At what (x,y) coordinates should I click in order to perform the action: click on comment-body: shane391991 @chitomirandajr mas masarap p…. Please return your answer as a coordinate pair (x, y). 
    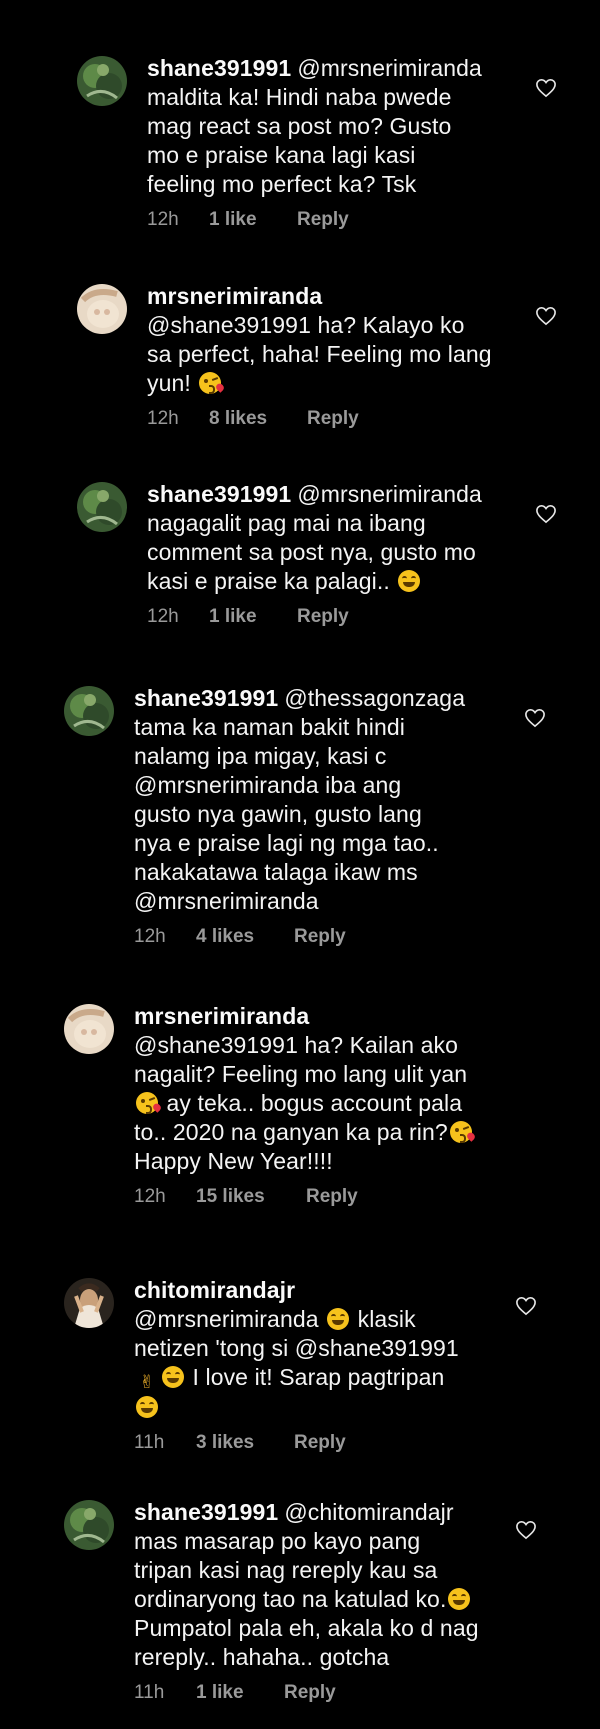
    Looking at the image, I should click on (319, 1601).